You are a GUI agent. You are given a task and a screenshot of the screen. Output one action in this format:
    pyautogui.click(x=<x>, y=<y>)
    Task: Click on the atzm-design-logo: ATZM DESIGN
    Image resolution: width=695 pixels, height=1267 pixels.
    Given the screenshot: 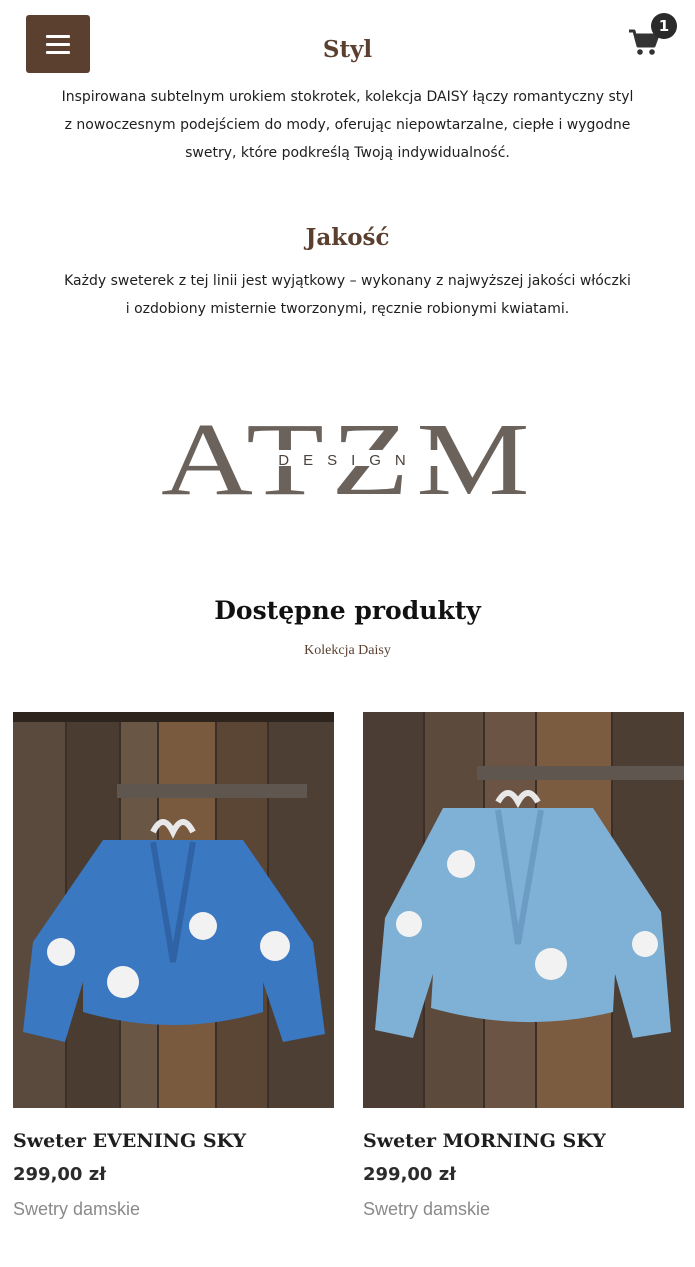 What is the action you would take?
    pyautogui.click(x=346, y=455)
    